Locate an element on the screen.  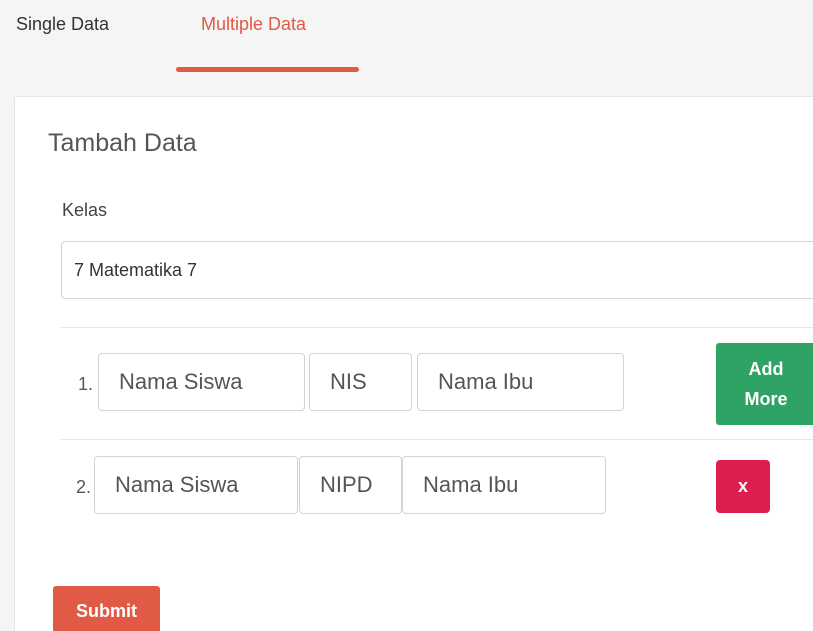
tab-bar: Single Data Multiple Data is located at coordinates (406, 37).